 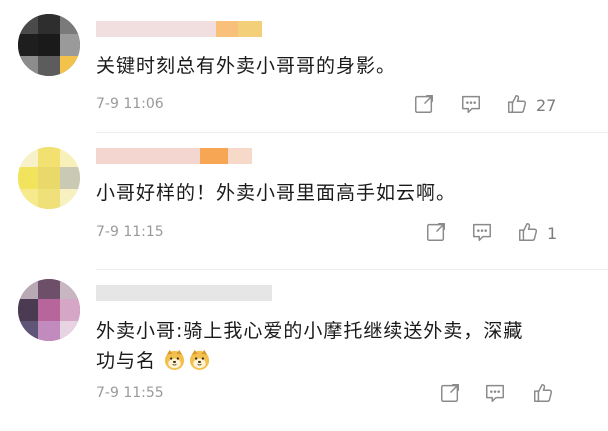 I want to click on comment-meta: 7-9 11:15 1, so click(x=352, y=233).